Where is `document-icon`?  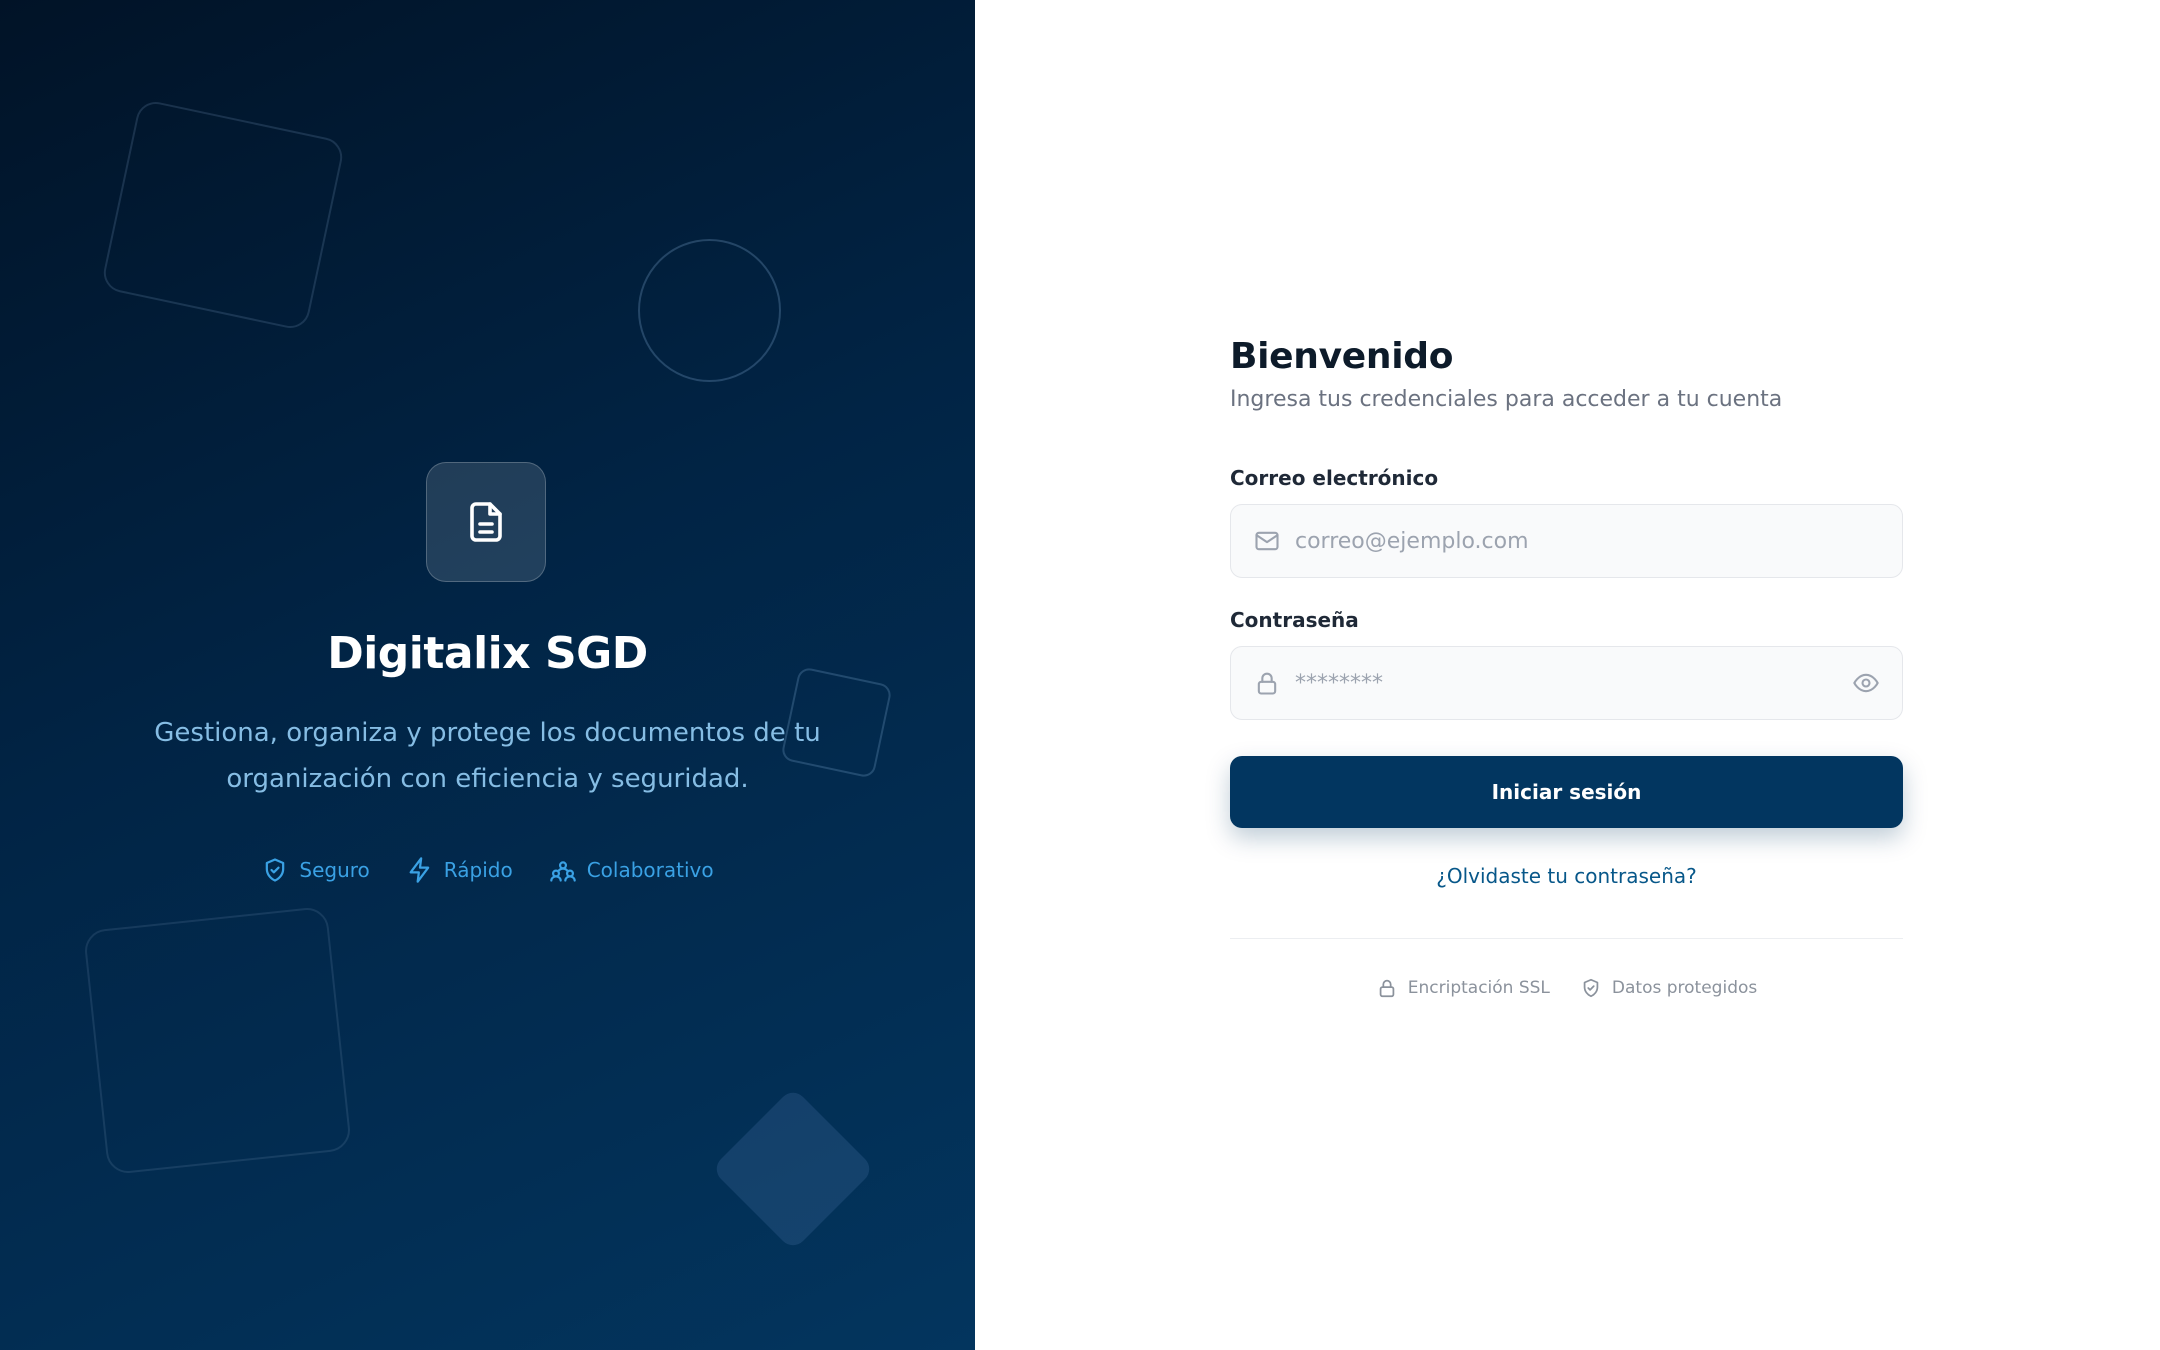
document-icon is located at coordinates (486, 522).